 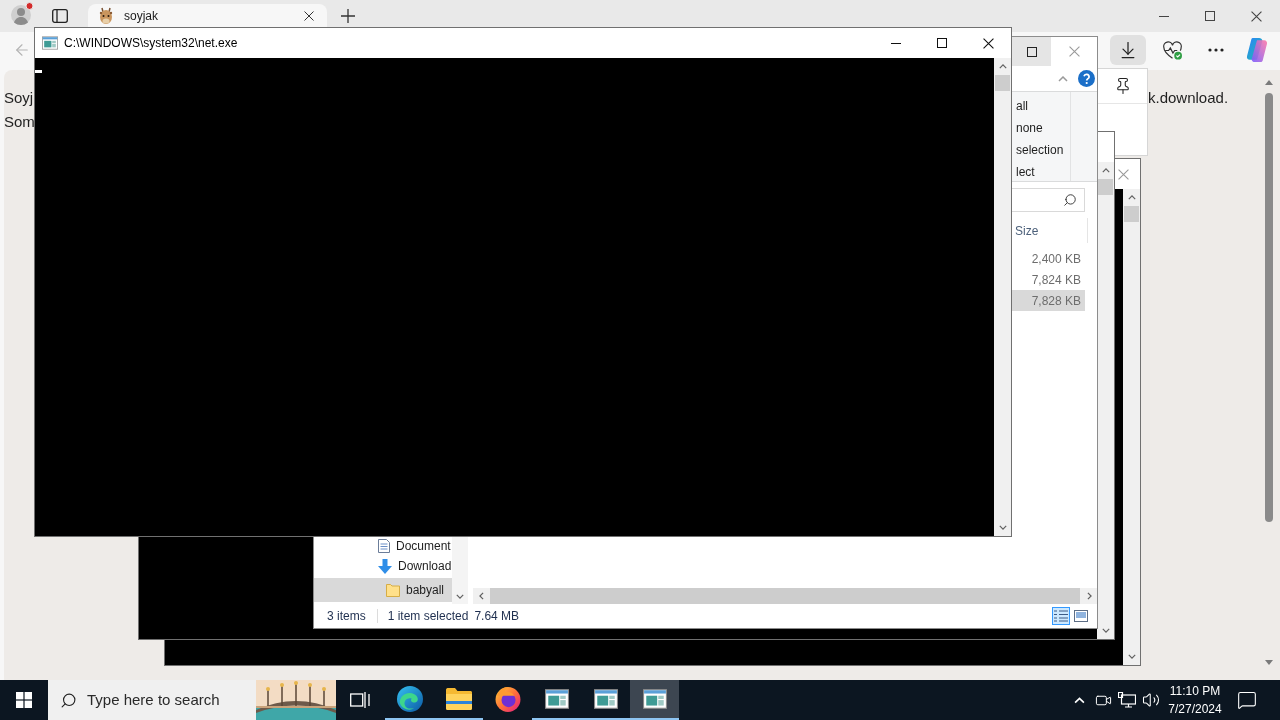 I want to click on search-field: Type here to search, so click(x=167, y=700).